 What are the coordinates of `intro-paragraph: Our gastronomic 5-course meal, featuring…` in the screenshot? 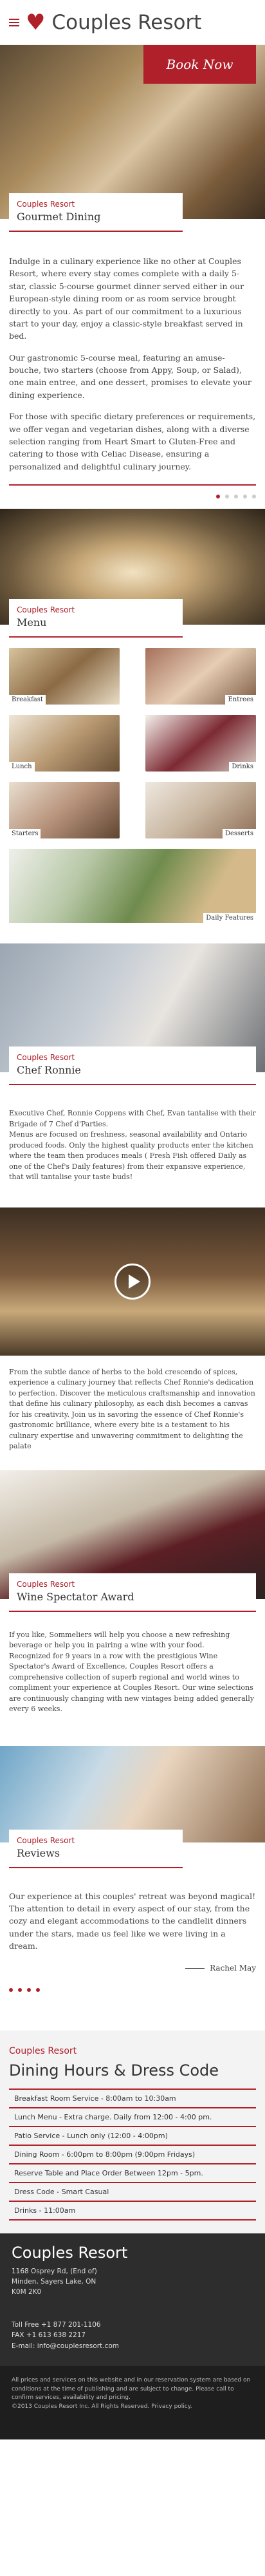 It's located at (130, 376).